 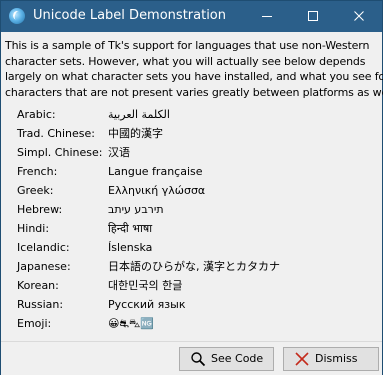 What do you see at coordinates (37, 171) in the screenshot?
I see `language-label: French:` at bounding box center [37, 171].